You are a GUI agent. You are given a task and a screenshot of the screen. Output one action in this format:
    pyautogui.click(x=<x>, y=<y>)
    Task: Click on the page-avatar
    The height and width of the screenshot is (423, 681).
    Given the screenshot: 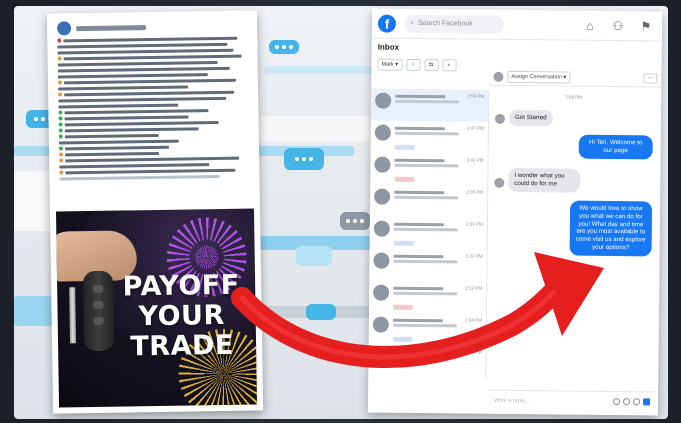 What is the action you would take?
    pyautogui.click(x=64, y=28)
    